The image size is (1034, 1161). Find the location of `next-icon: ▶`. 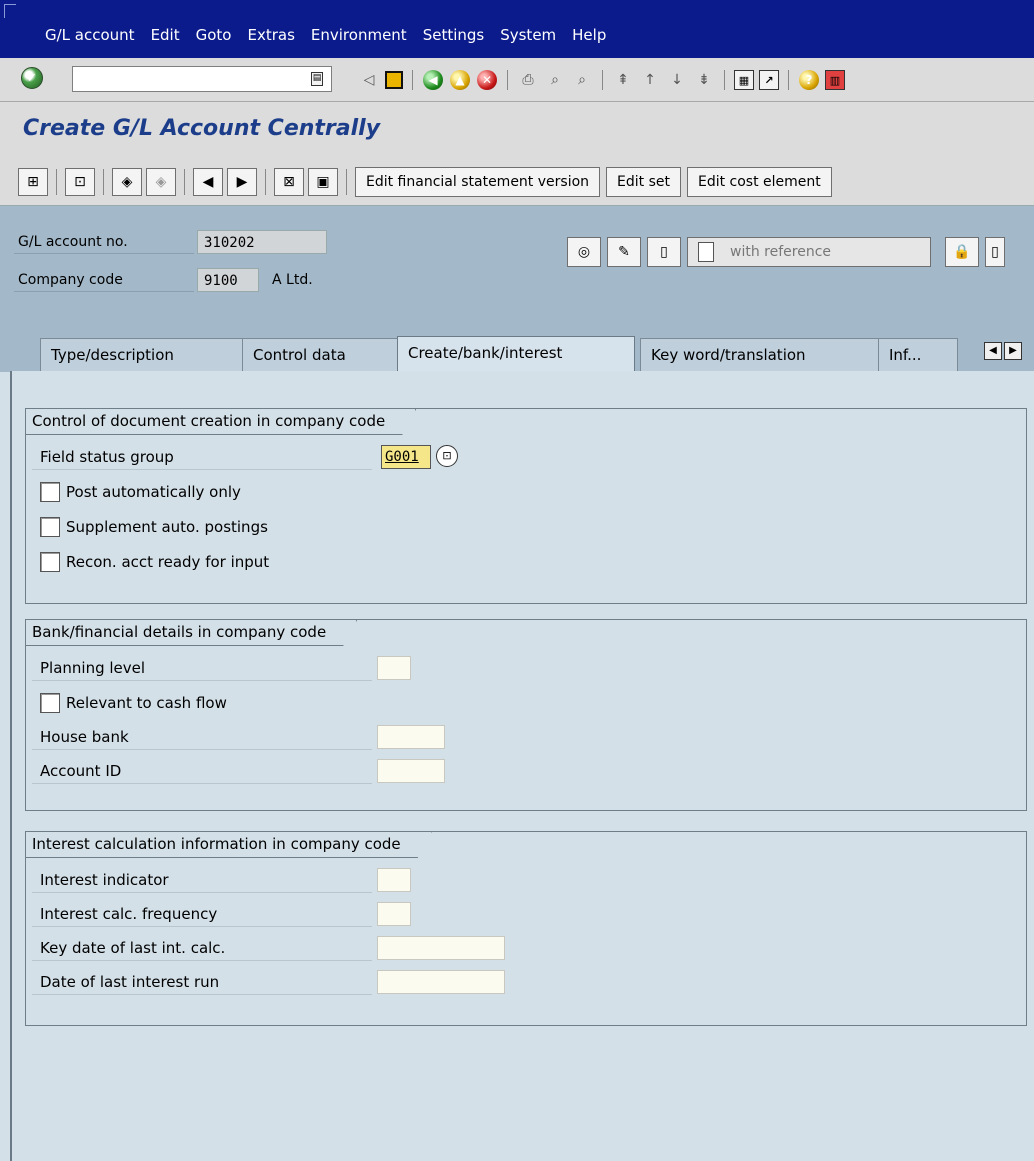

next-icon: ▶ is located at coordinates (242, 182).